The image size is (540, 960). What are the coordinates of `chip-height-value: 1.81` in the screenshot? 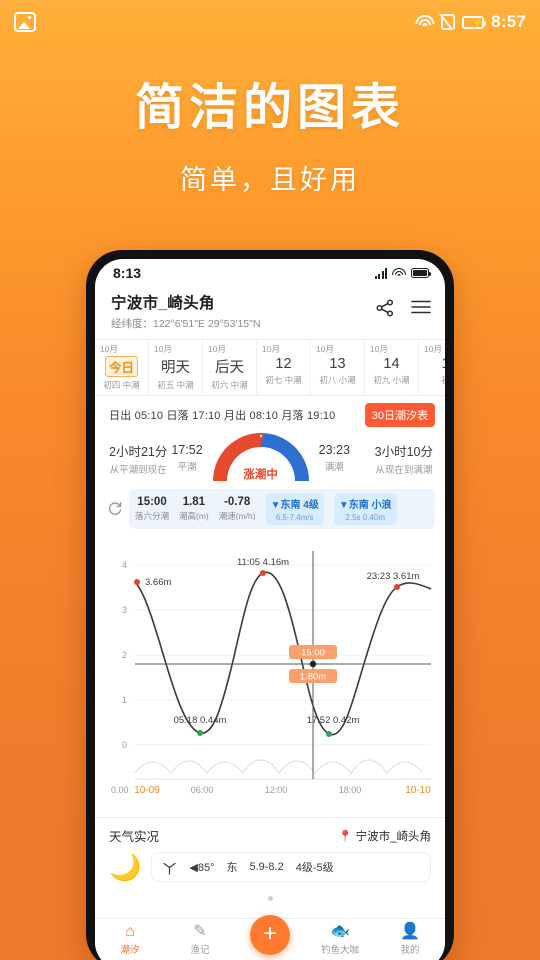 It's located at (194, 502).